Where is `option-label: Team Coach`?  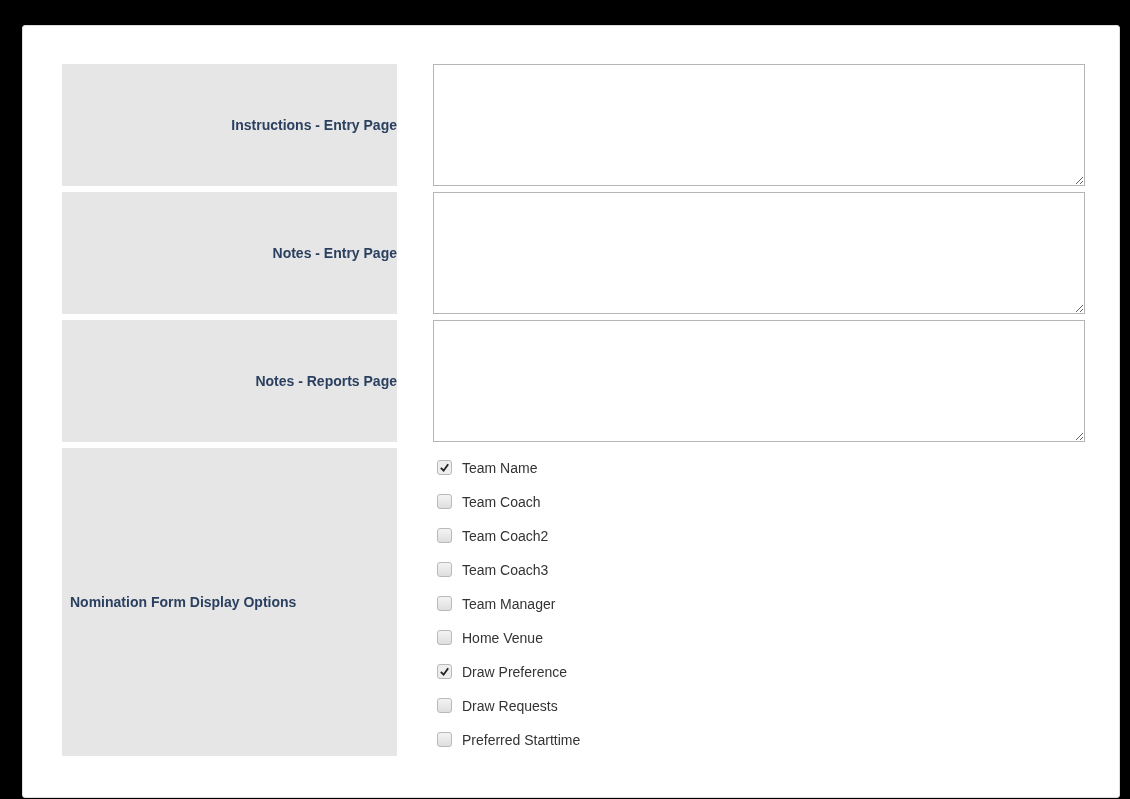 option-label: Team Coach is located at coordinates (501, 501).